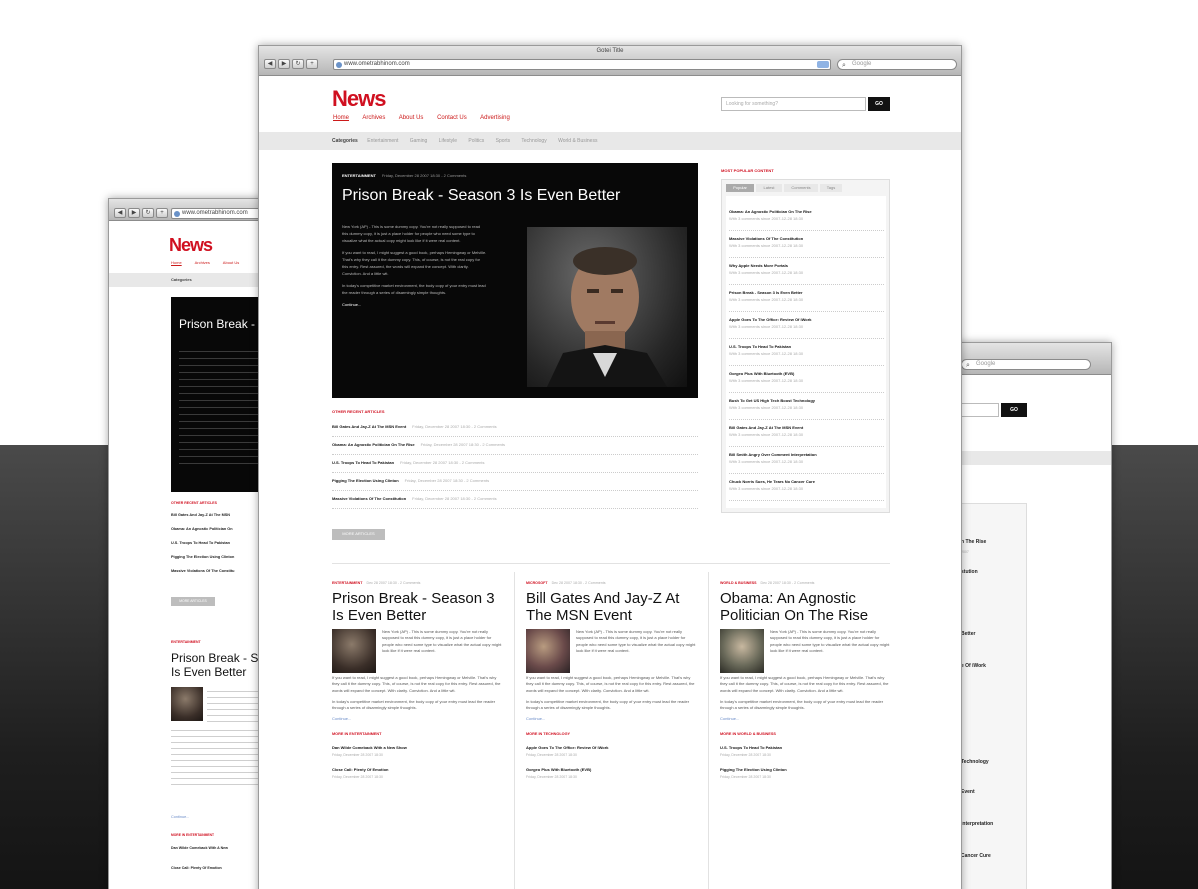 The width and height of the screenshot is (1198, 889). What do you see at coordinates (806, 346) in the screenshot?
I see `popular-item-title: U.S. Troops To Head To Pakistan` at bounding box center [806, 346].